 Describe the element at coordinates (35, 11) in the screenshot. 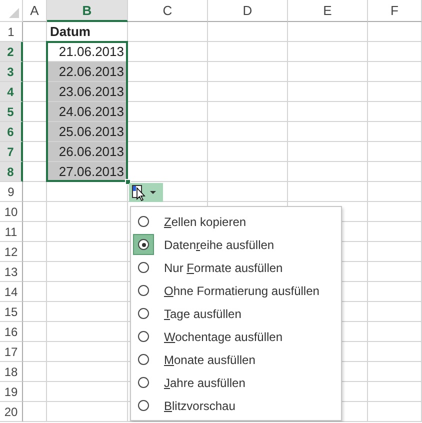

I see `column-header: A` at that location.